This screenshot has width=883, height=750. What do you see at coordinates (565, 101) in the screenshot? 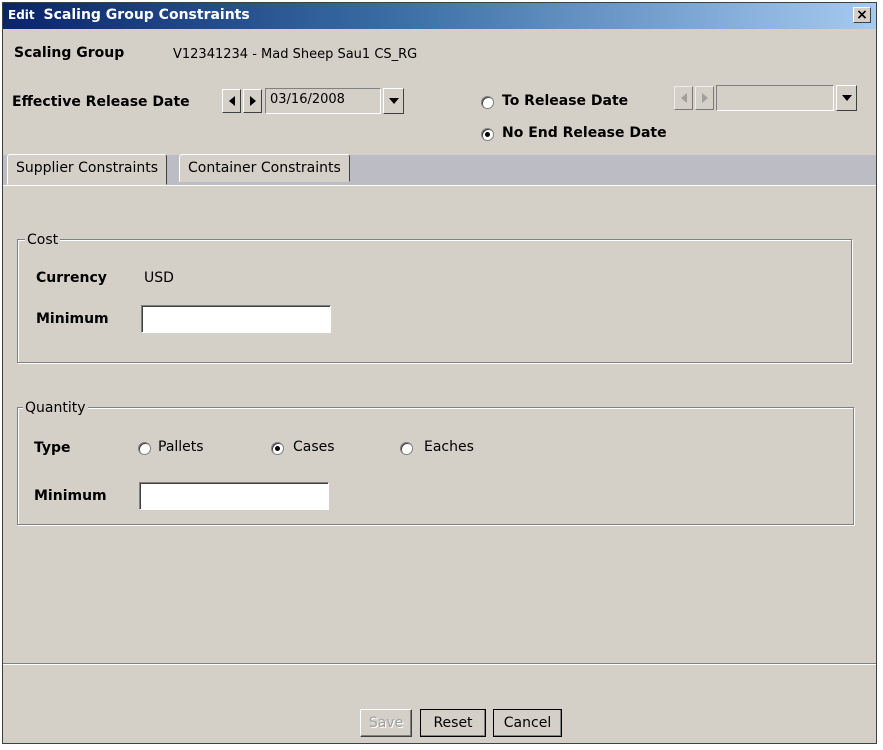
I see `to-release-date-label: To Release Date` at bounding box center [565, 101].